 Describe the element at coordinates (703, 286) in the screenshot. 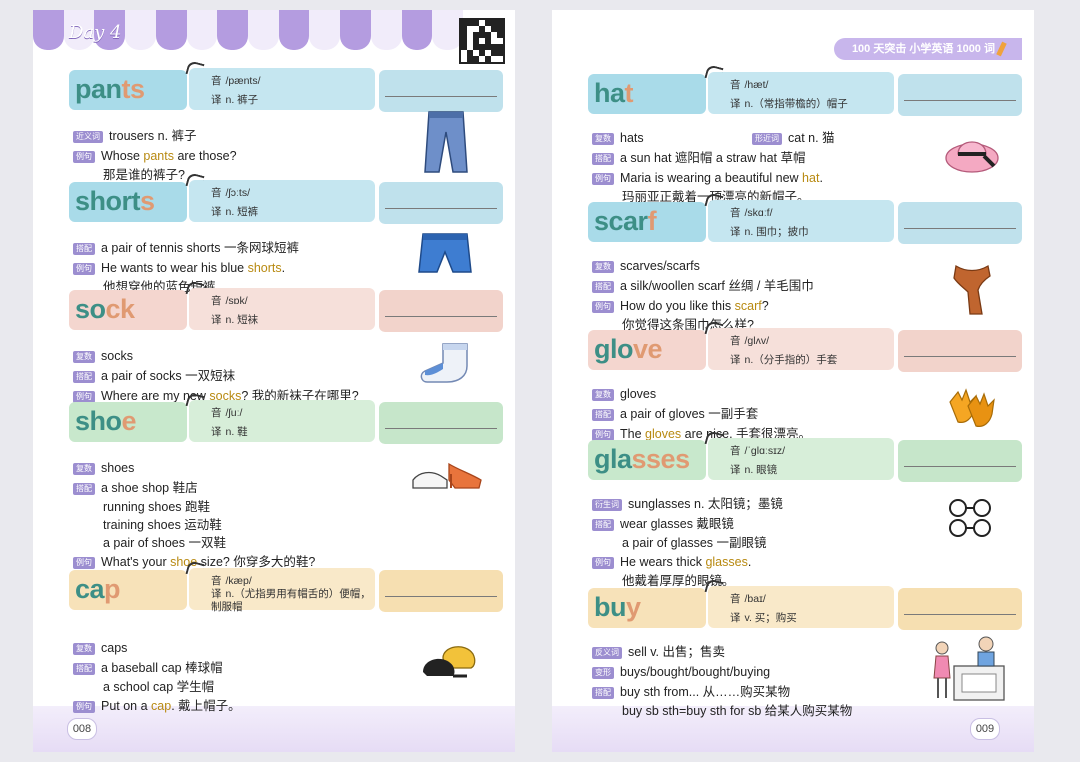

I see `detail-line: 搭配 a silk/woollen scarf 丝绸 / 羊毛围巾` at that location.